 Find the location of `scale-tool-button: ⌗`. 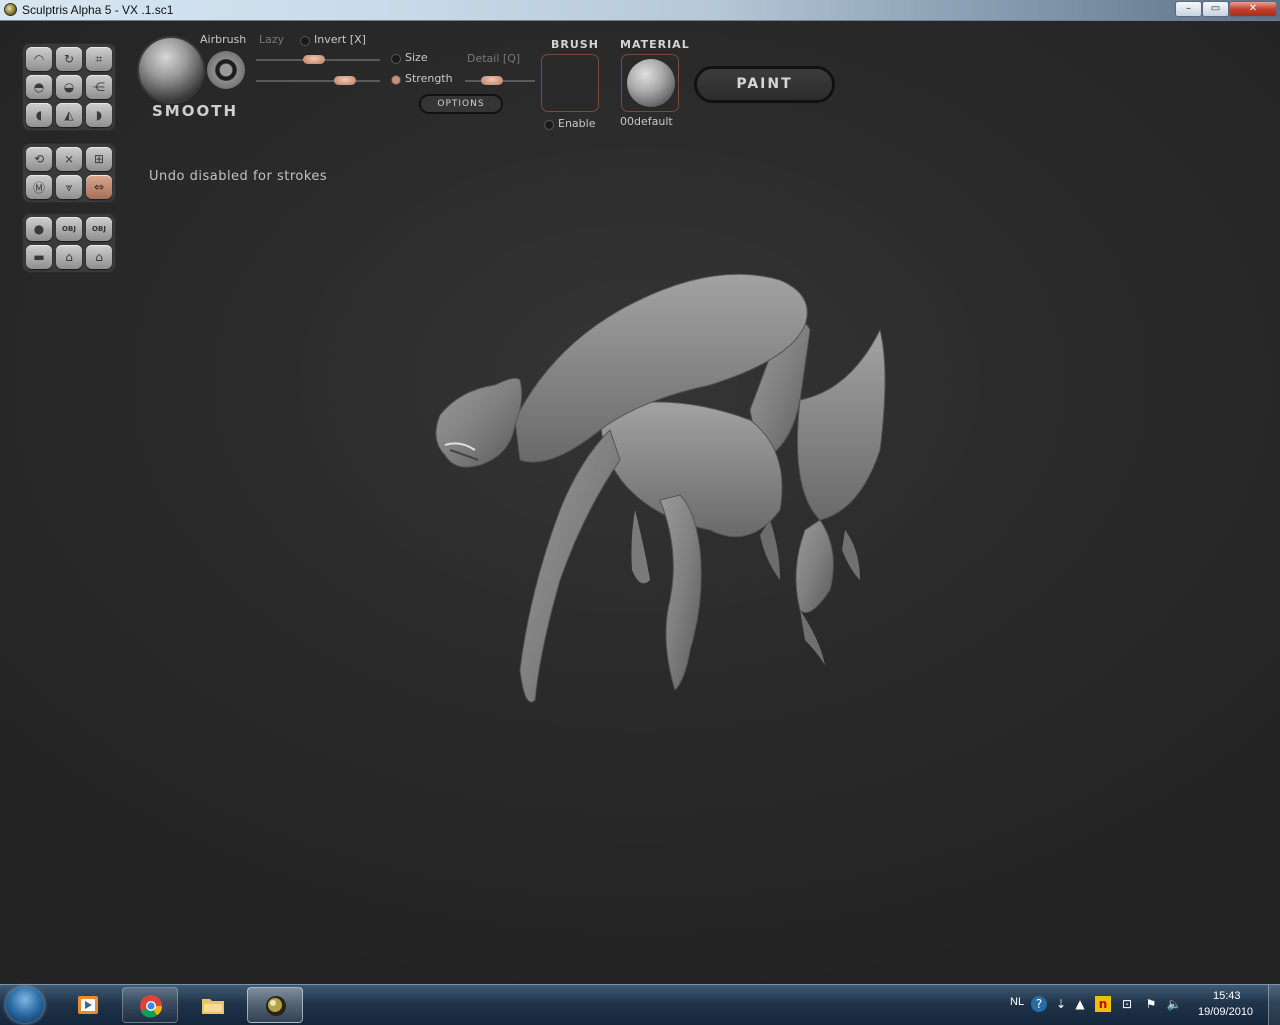

scale-tool-button: ⌗ is located at coordinates (99, 59).